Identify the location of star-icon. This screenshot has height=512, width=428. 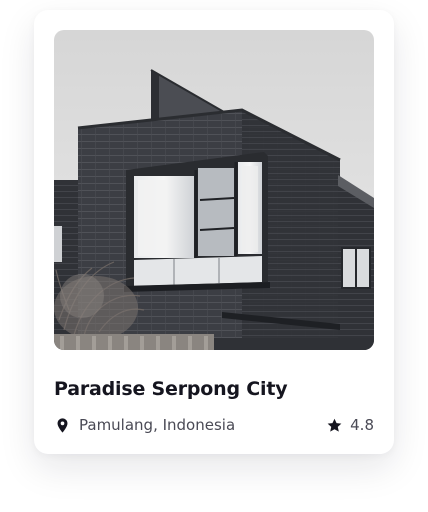
(334, 425).